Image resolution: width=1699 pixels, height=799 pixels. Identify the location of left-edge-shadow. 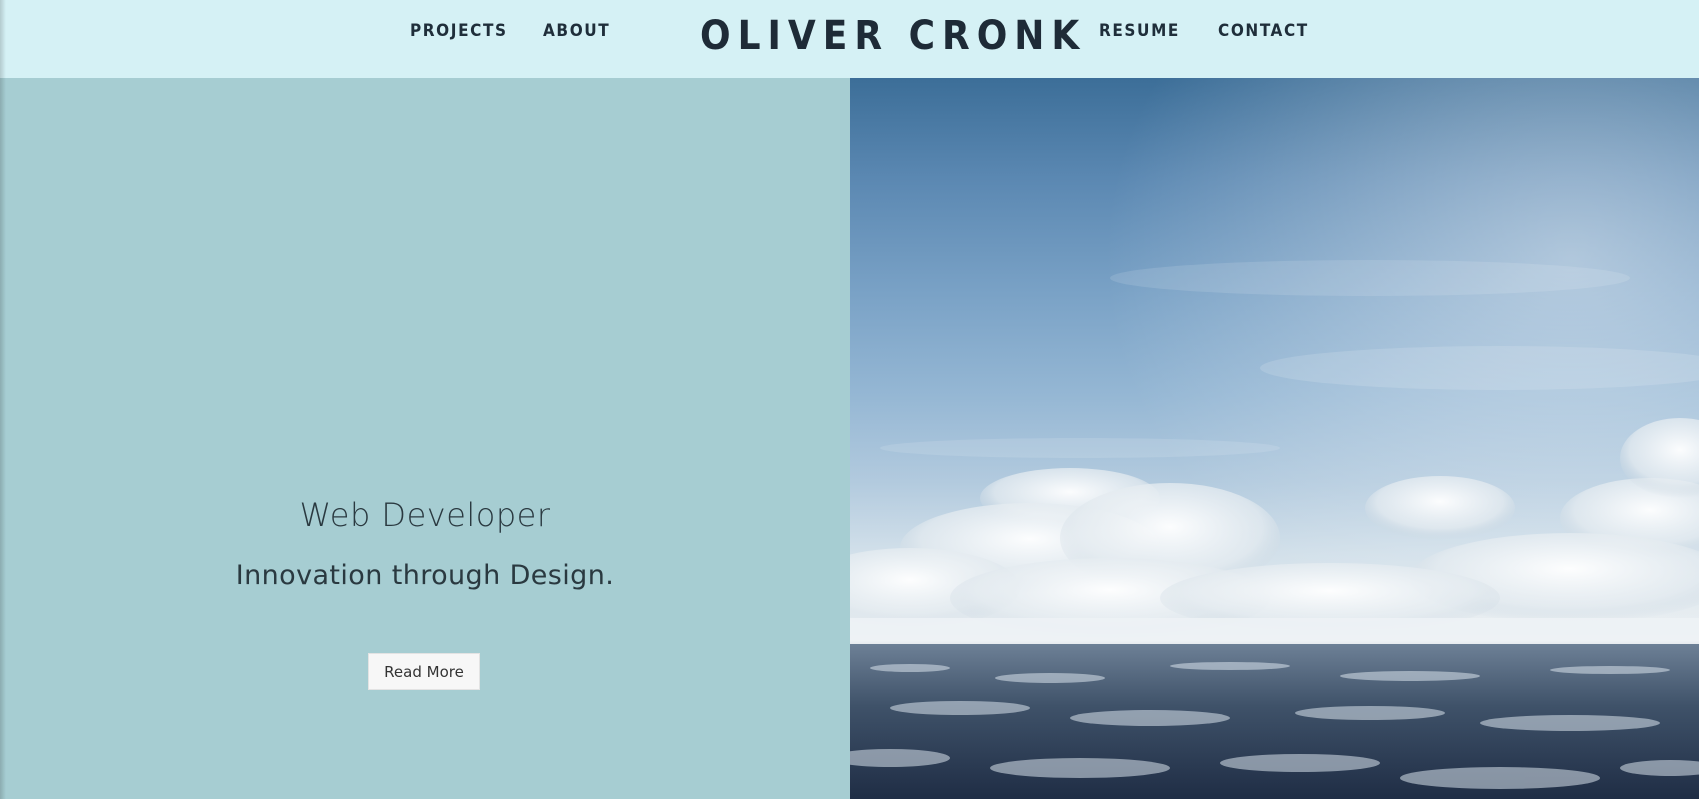
(3, 399).